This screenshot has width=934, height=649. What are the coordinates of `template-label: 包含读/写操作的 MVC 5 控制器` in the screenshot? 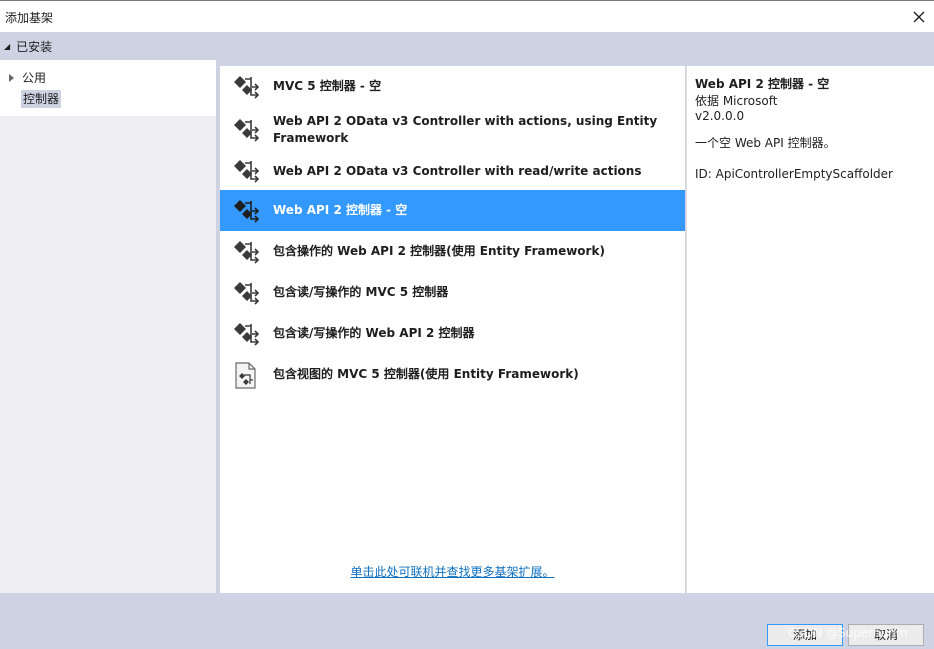 It's located at (361, 292).